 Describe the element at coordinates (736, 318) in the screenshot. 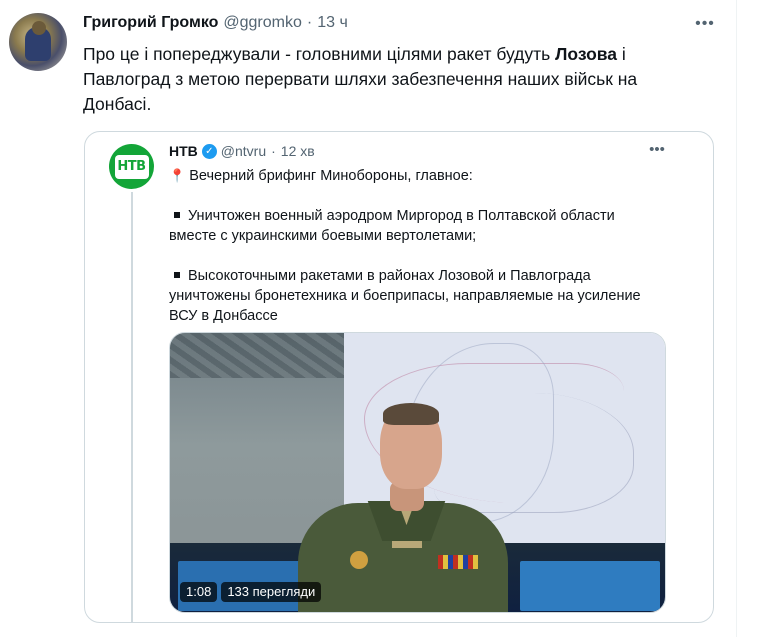

I see `column-divider` at that location.